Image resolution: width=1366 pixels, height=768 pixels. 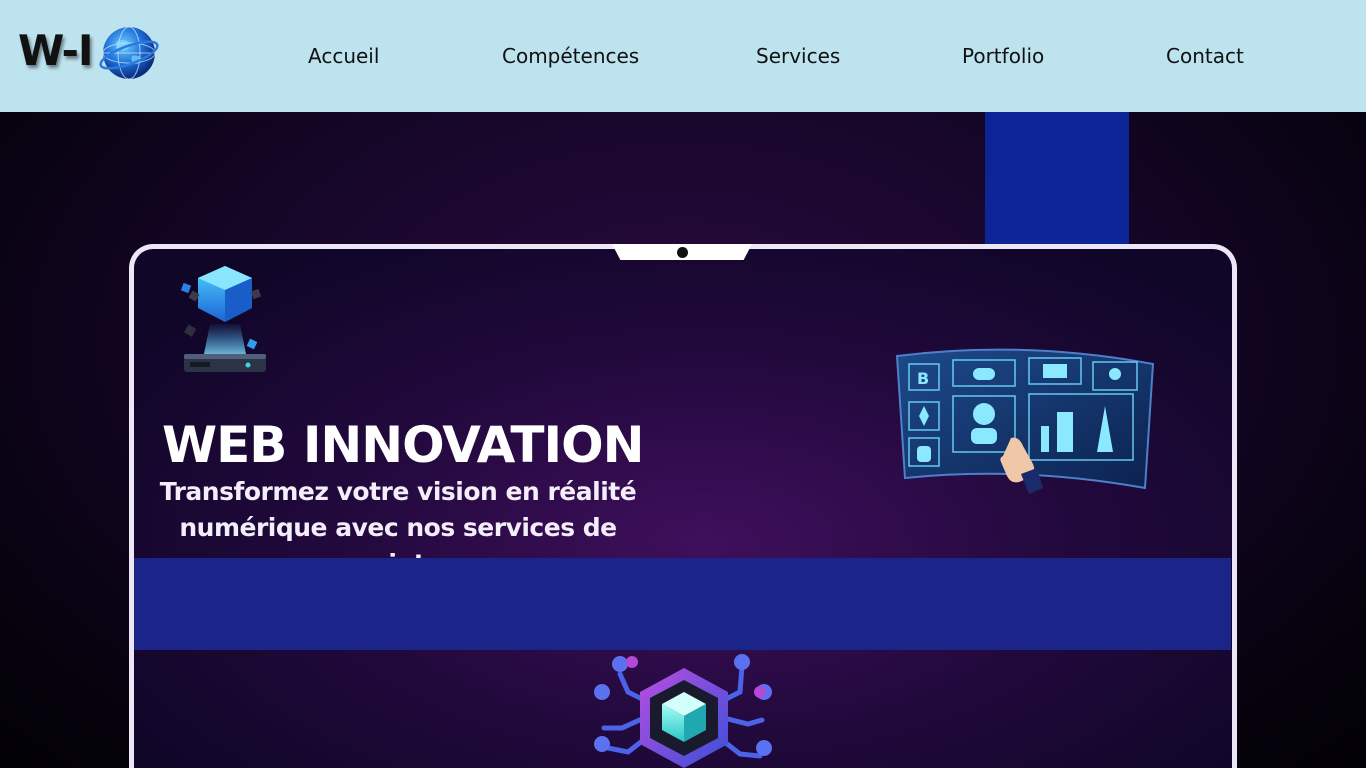 What do you see at coordinates (682, 604) in the screenshot?
I see `blue-band` at bounding box center [682, 604].